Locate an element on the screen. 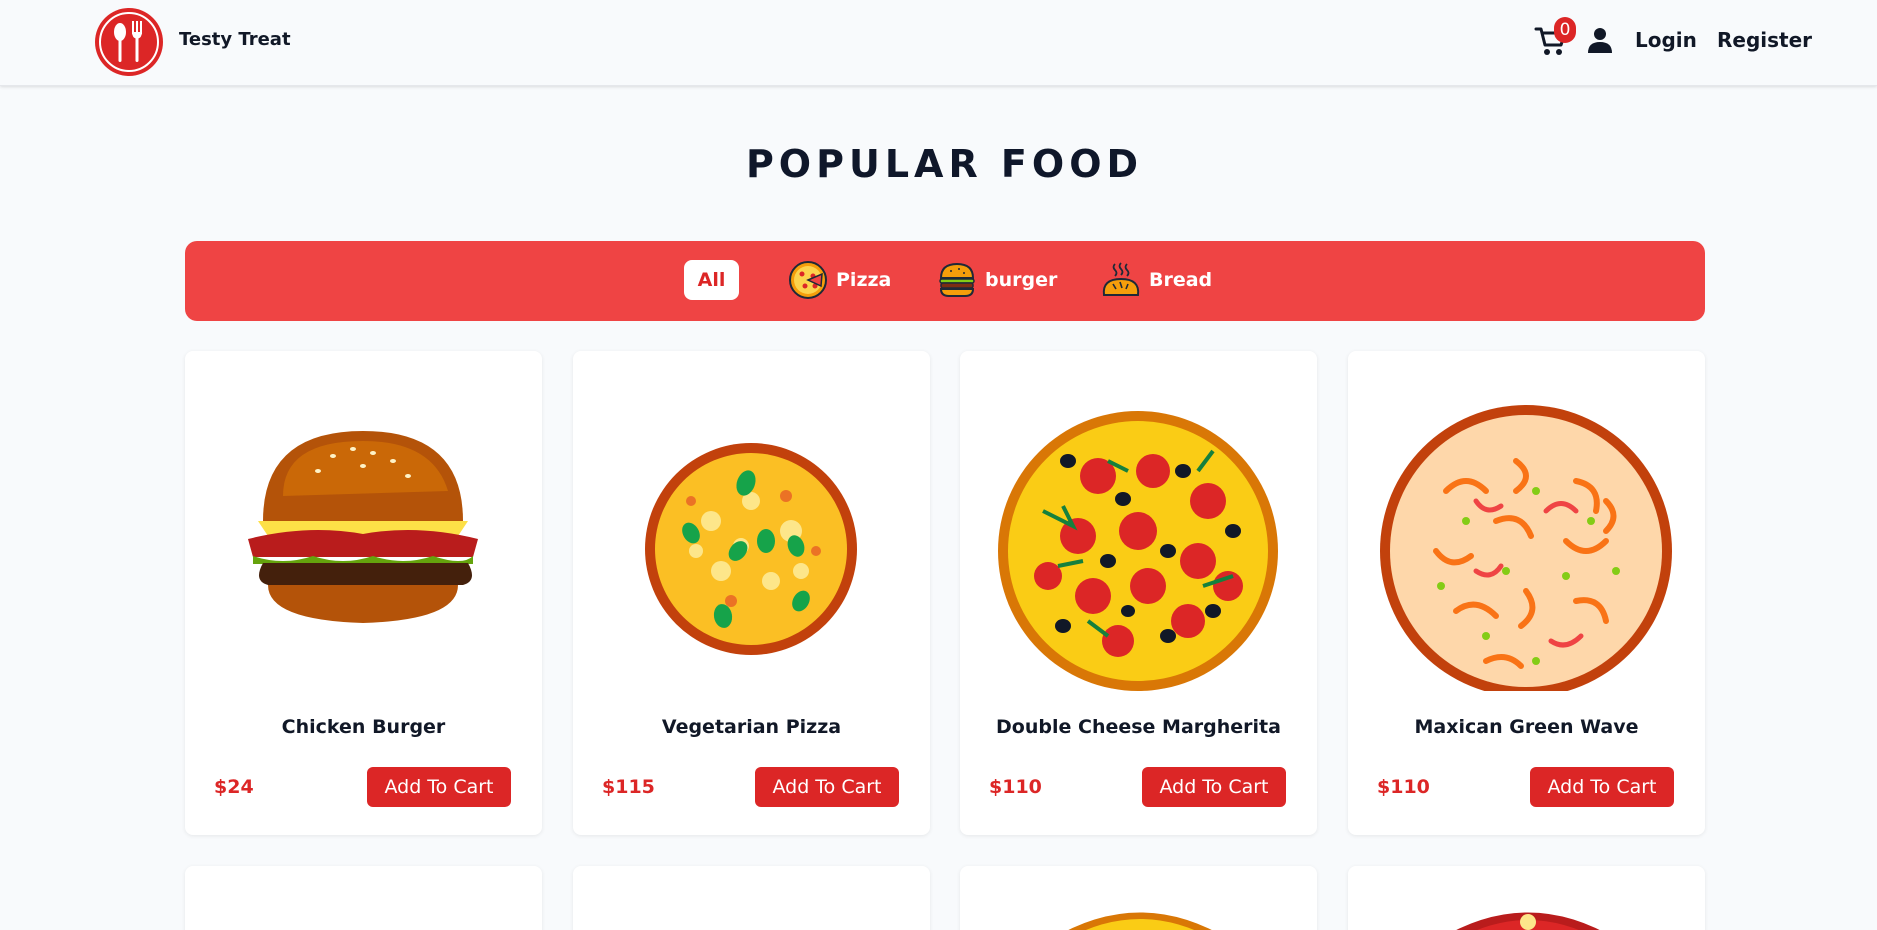 This screenshot has height=930, width=1877. filter-all-button: All is located at coordinates (711, 280).